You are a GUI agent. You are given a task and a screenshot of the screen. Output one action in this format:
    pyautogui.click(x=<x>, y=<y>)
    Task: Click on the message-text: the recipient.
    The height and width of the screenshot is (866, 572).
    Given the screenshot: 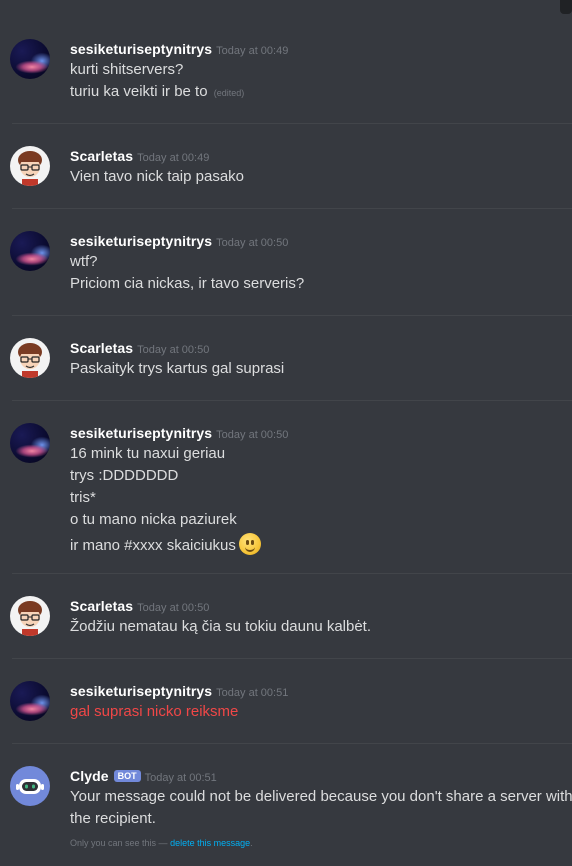 What is the action you would take?
    pyautogui.click(x=113, y=818)
    